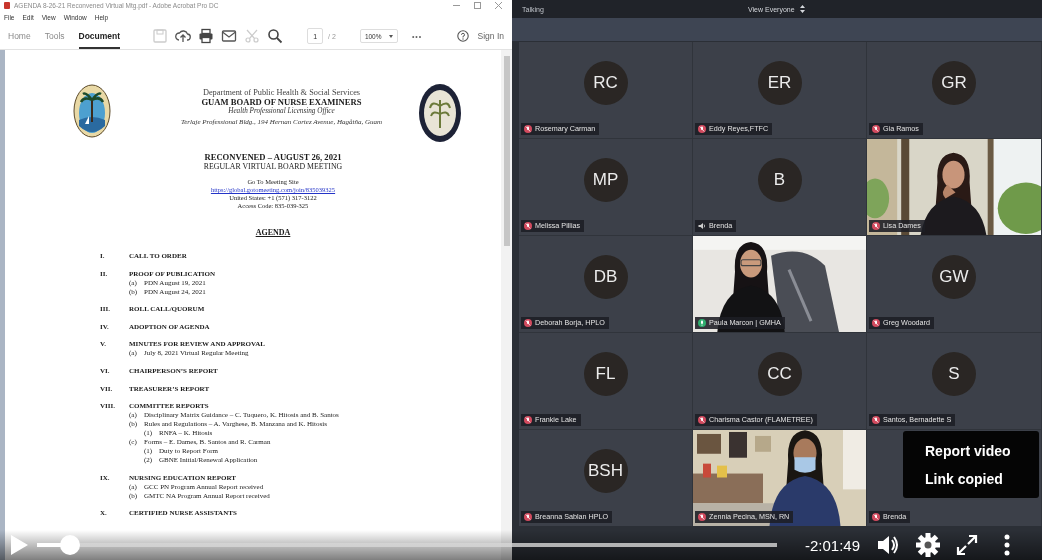  Describe the element at coordinates (7, 5) in the screenshot. I see `pdf-file-icon` at that location.